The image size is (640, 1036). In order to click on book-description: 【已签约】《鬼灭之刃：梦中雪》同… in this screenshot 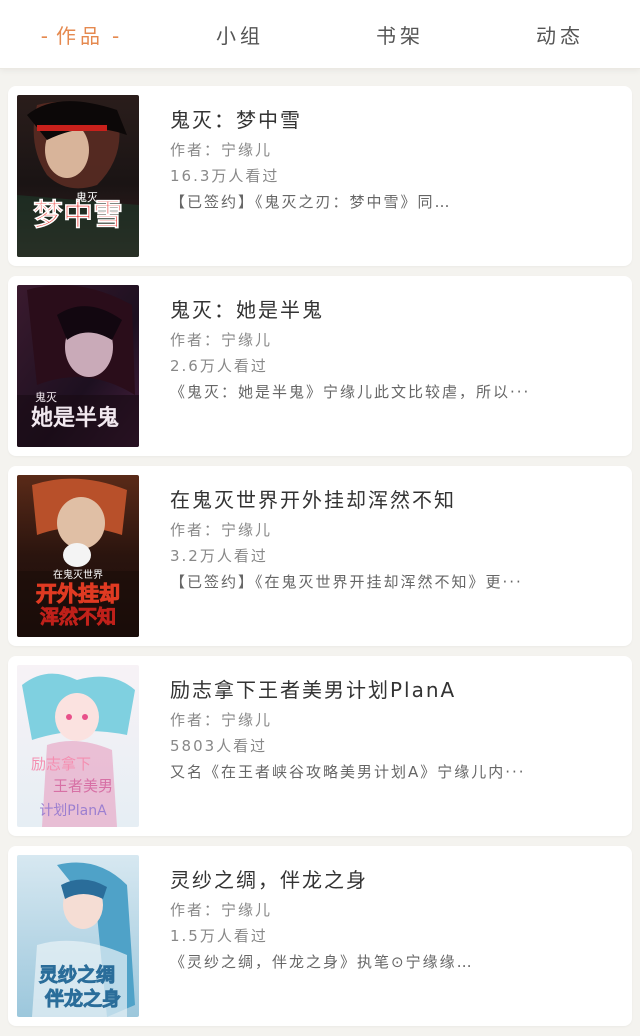, I will do `click(311, 202)`.